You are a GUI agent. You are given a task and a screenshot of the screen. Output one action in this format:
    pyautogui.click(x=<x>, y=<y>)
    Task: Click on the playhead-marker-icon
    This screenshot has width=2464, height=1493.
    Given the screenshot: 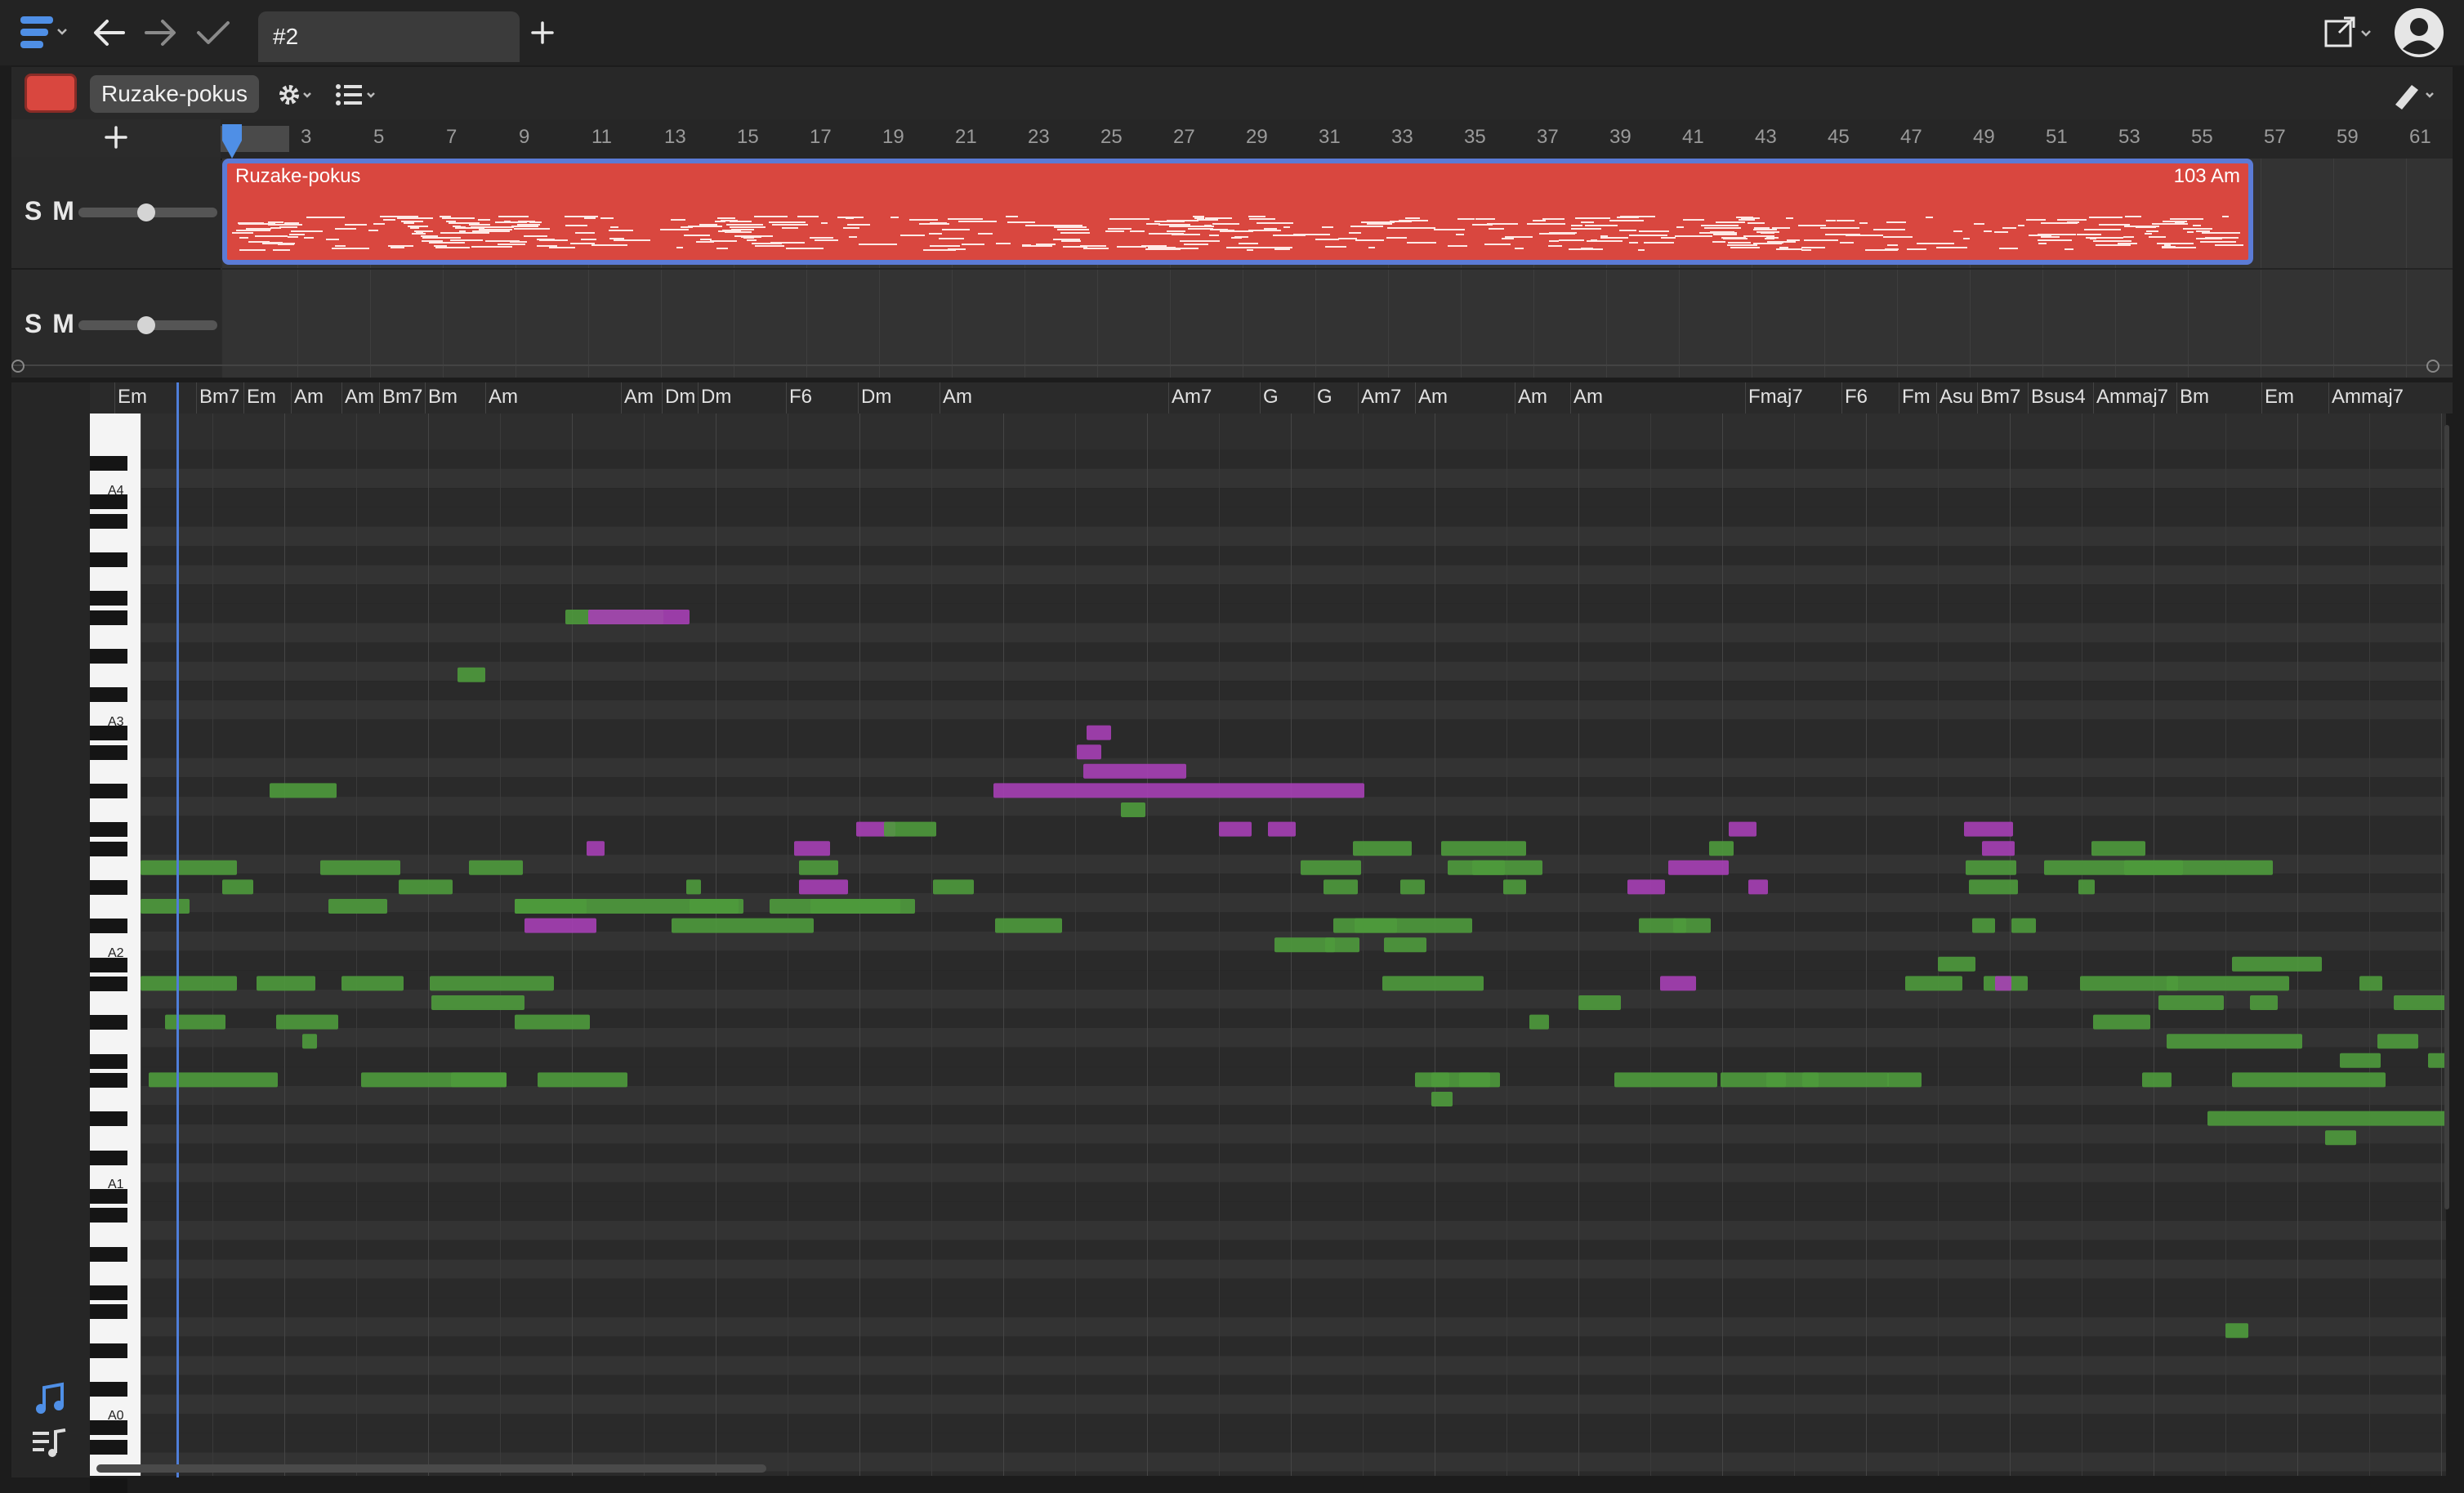 What is the action you would take?
    pyautogui.click(x=232, y=143)
    